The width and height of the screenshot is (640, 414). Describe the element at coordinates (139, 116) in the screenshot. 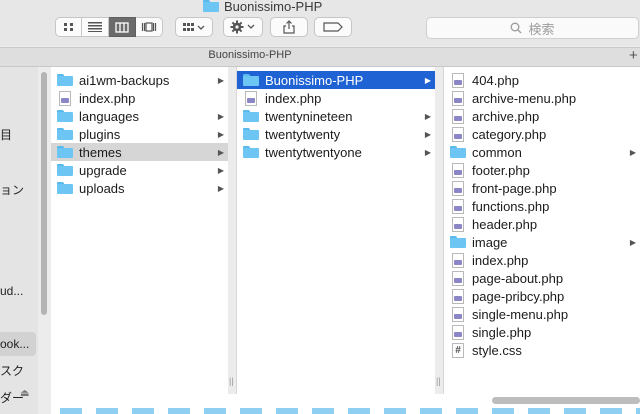

I see `folder-row: languages ▶` at that location.